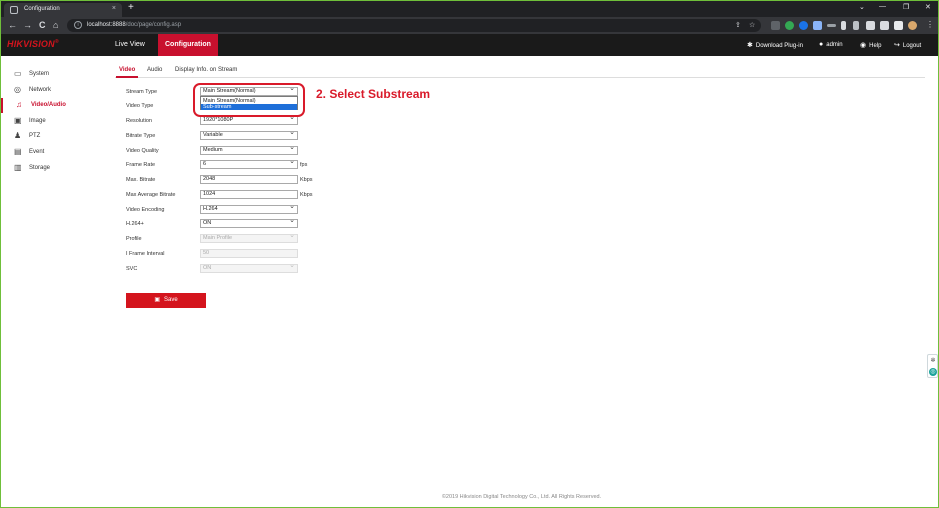  Describe the element at coordinates (42, 25) in the screenshot. I see `reload-icon: C` at that location.